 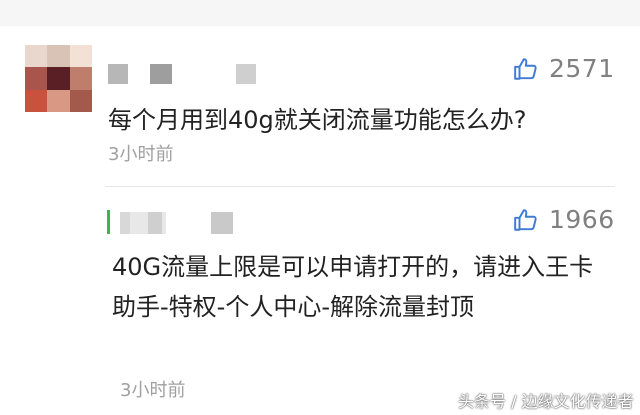 What do you see at coordinates (546, 401) in the screenshot?
I see `watermark: 头条号 / 边缘文化传递者` at bounding box center [546, 401].